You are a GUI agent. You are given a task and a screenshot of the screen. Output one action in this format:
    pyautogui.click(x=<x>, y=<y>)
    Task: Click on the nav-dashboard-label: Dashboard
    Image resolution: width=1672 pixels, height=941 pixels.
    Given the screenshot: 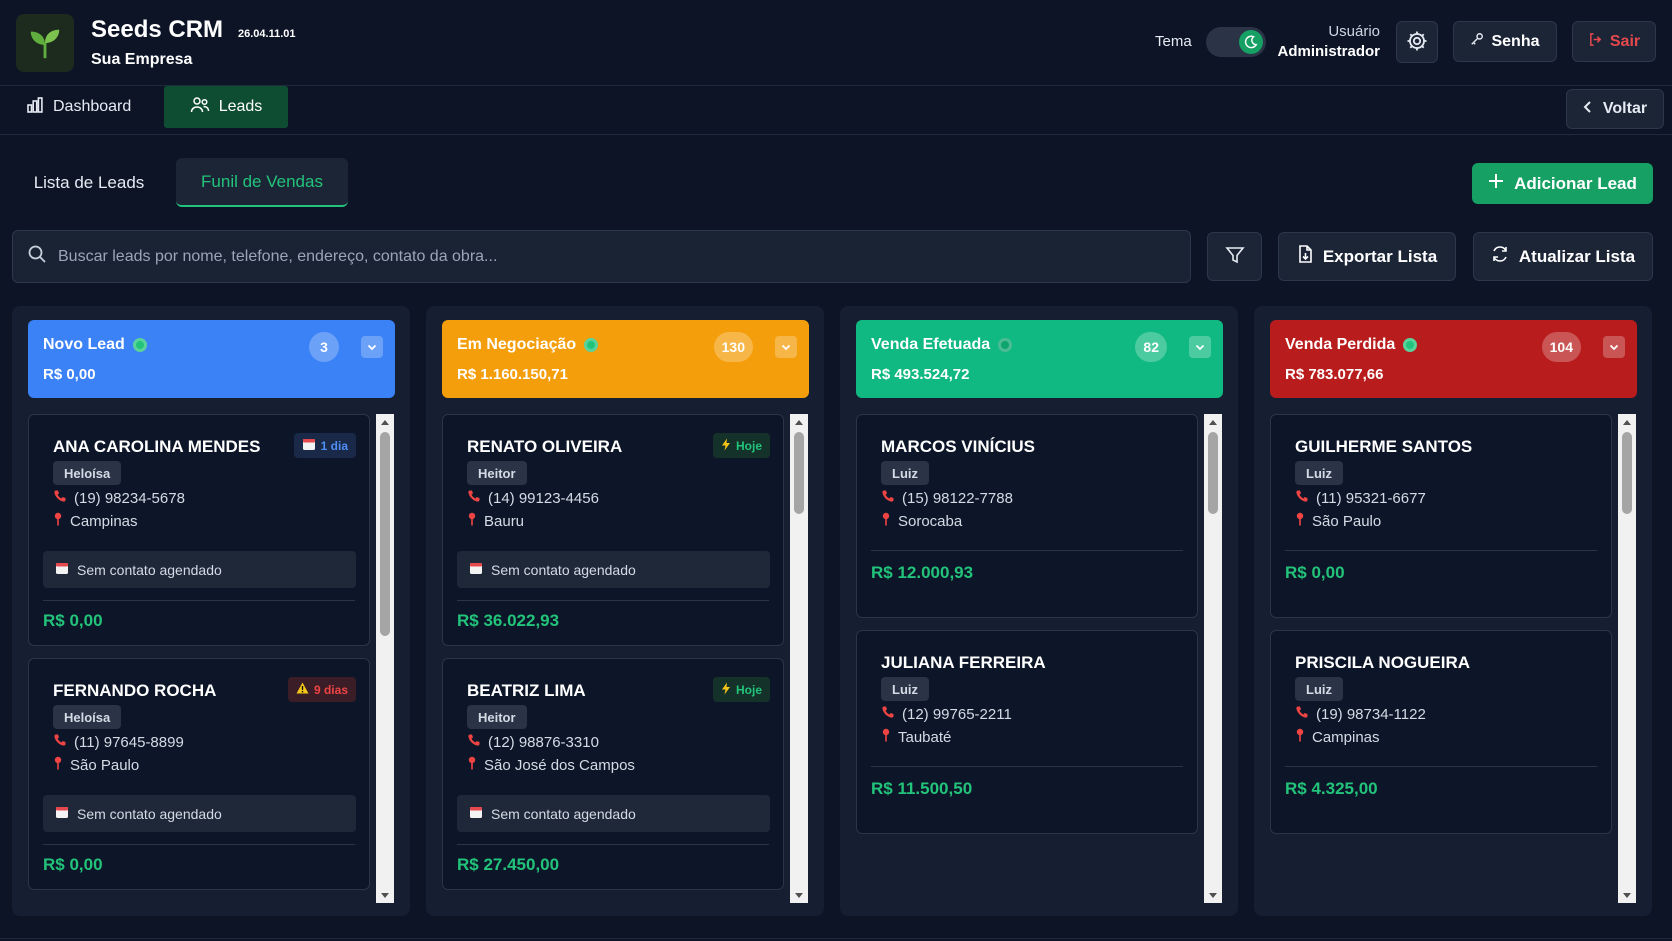 What is the action you would take?
    pyautogui.click(x=92, y=106)
    